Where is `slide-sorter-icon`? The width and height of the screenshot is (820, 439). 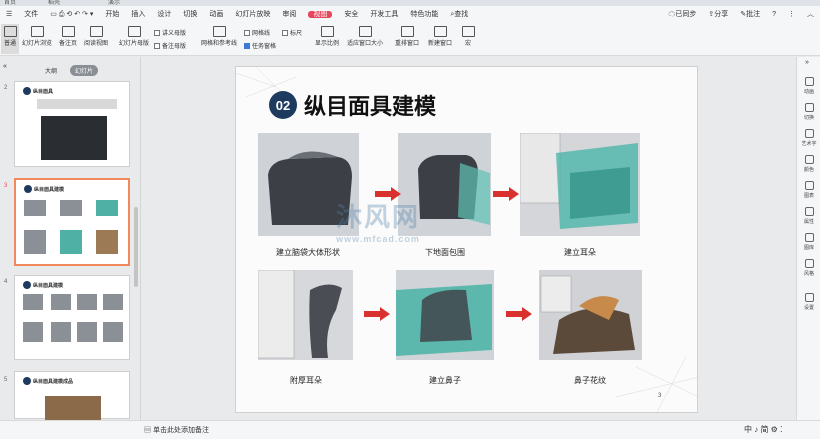
slide-sorter-icon is located at coordinates (37, 31).